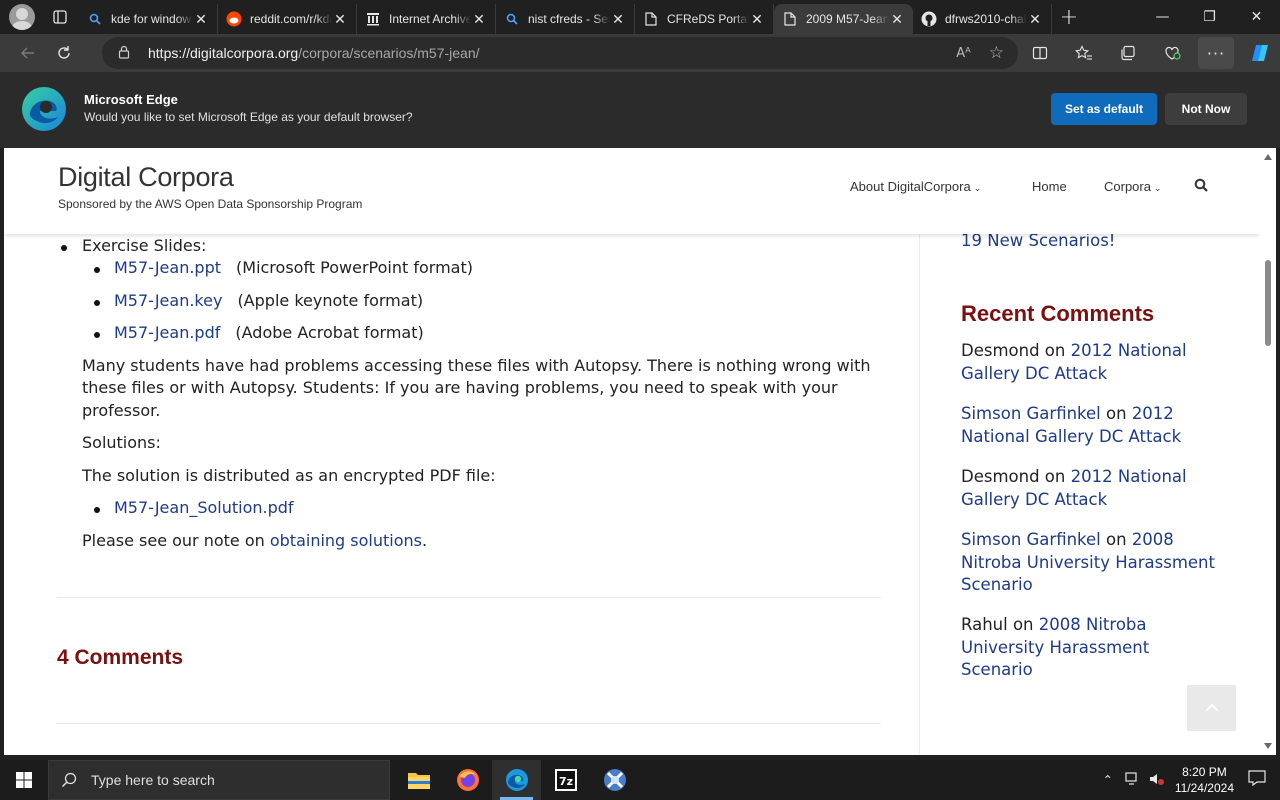  Describe the element at coordinates (1172, 53) in the screenshot. I see `browser-essentials-icon` at that location.